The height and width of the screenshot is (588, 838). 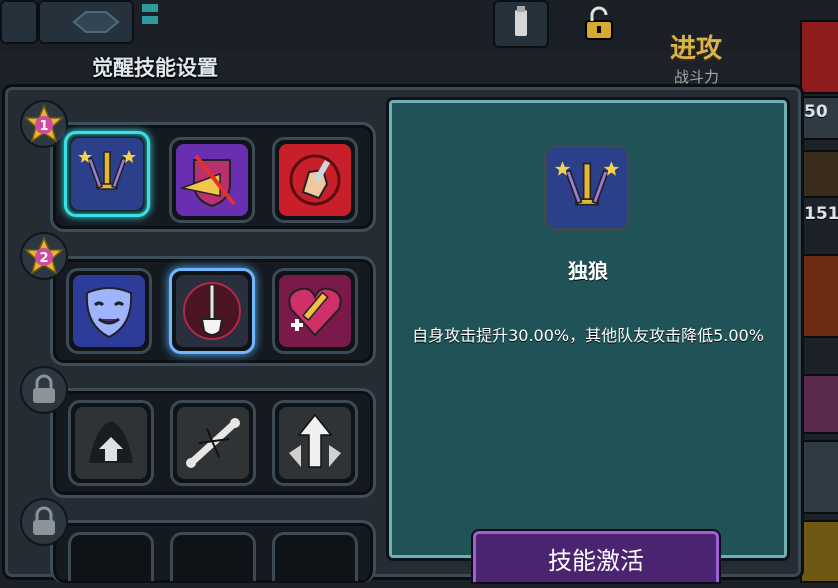 I want to click on skill-name: 独狼, so click(x=588, y=271).